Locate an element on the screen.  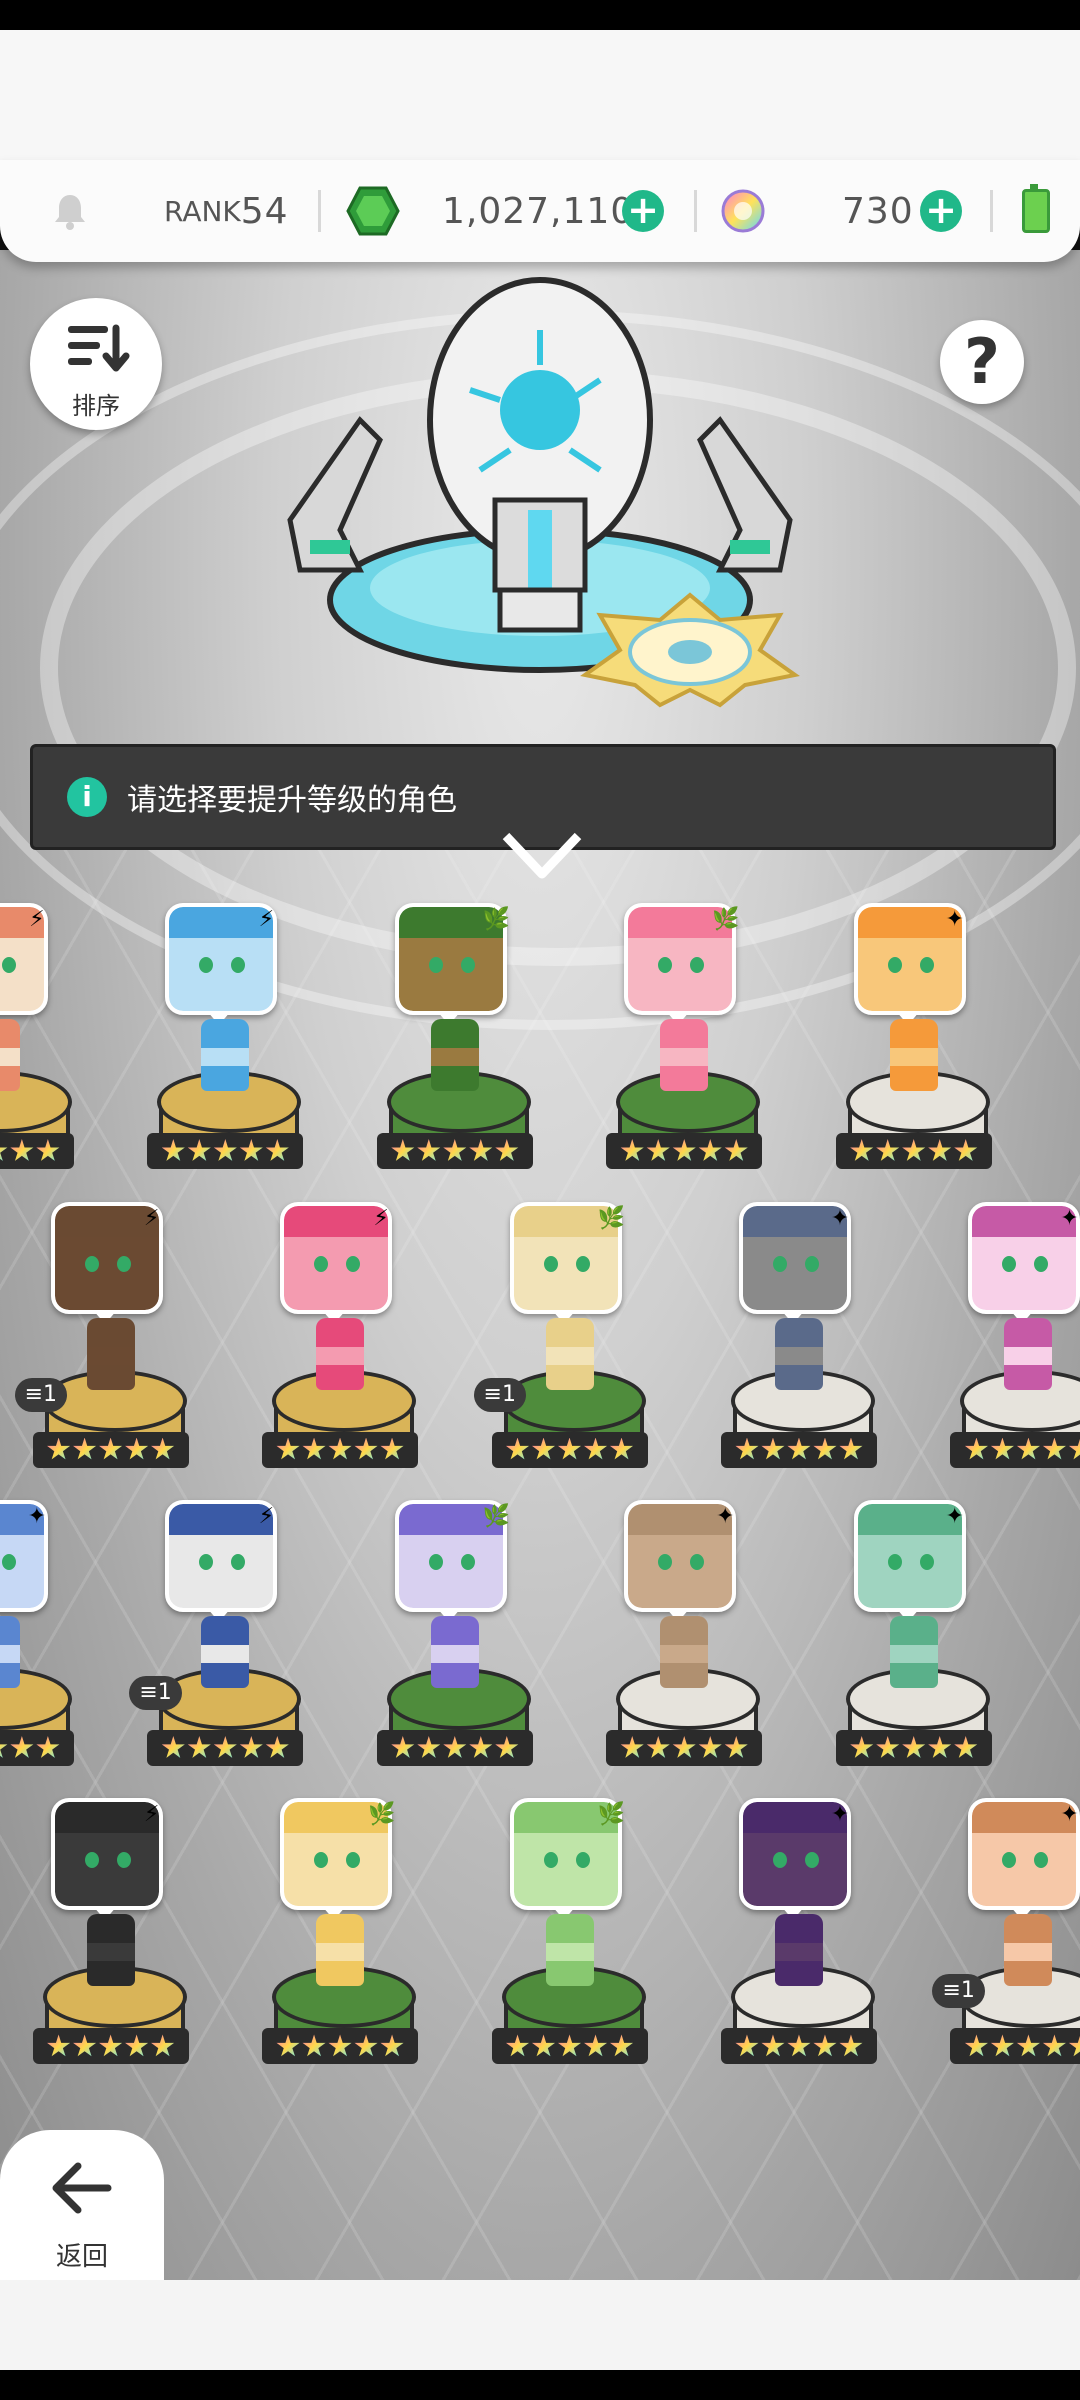
navigation-bar is located at coordinates (540, 2385).